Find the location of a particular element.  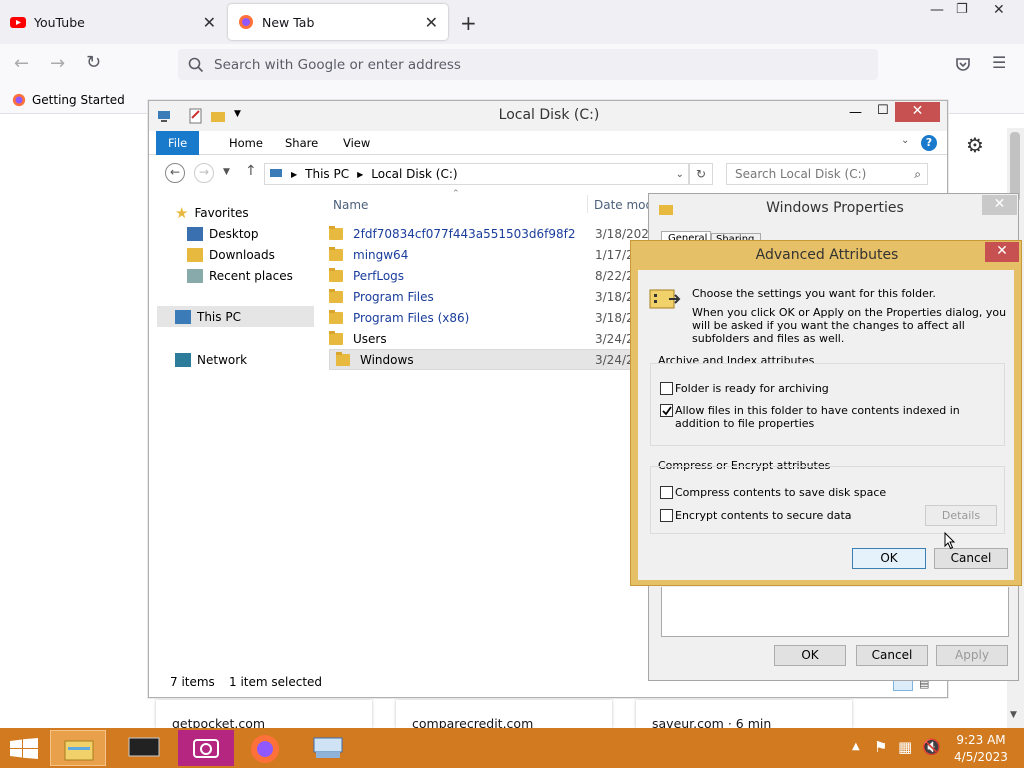

taskbar-app-keyboard is located at coordinates (328, 748).